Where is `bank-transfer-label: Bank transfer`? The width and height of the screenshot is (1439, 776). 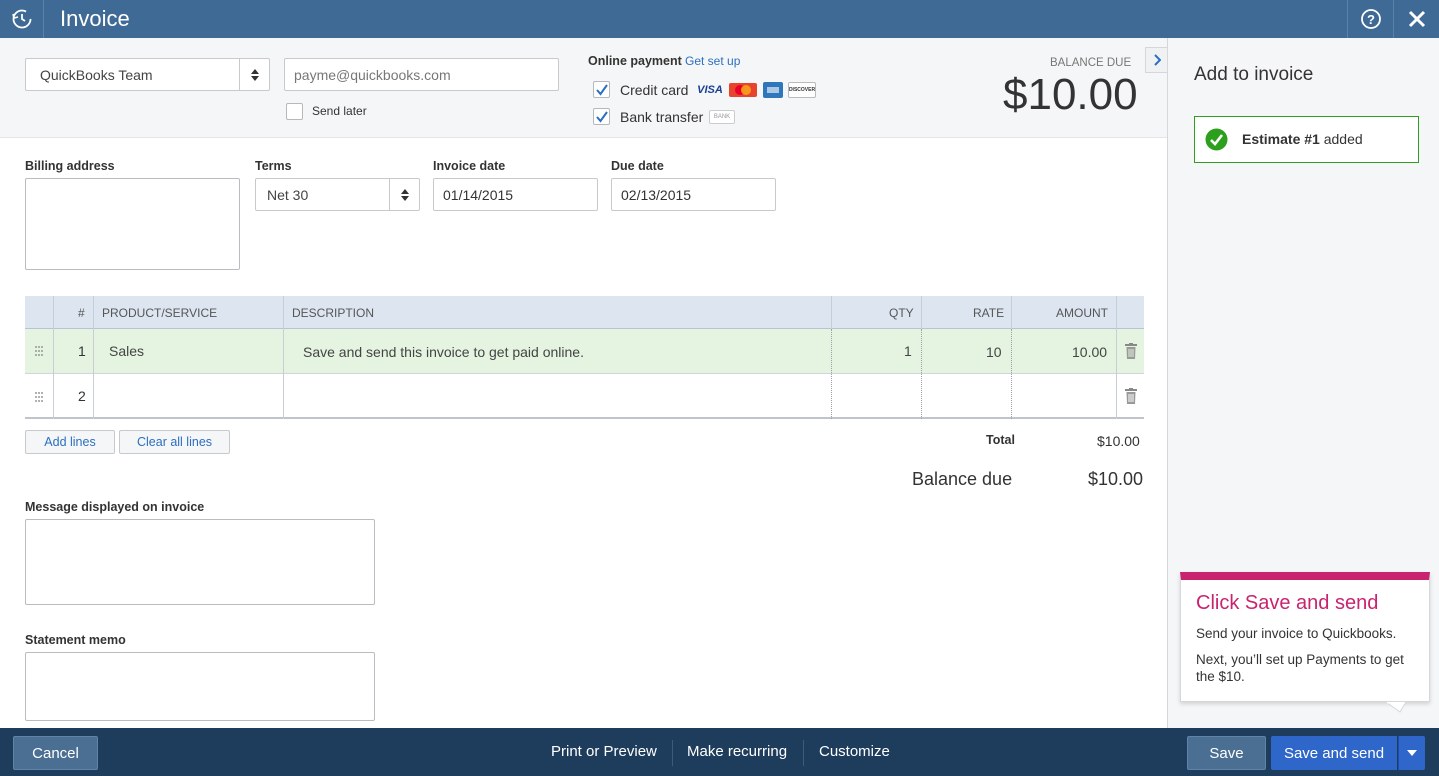 bank-transfer-label: Bank transfer is located at coordinates (662, 117).